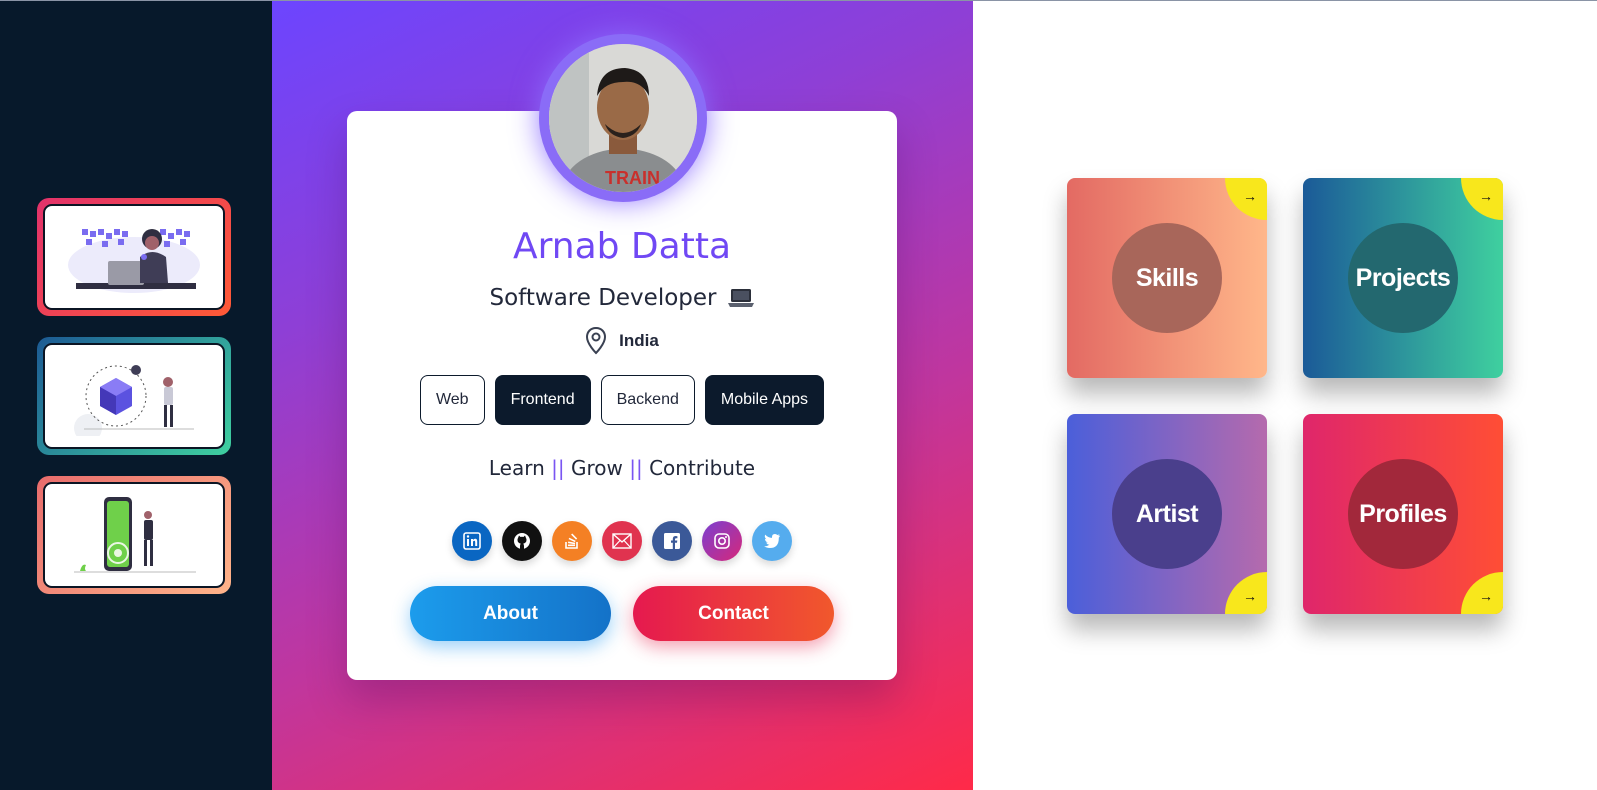  I want to click on linkedin-icon, so click(472, 541).